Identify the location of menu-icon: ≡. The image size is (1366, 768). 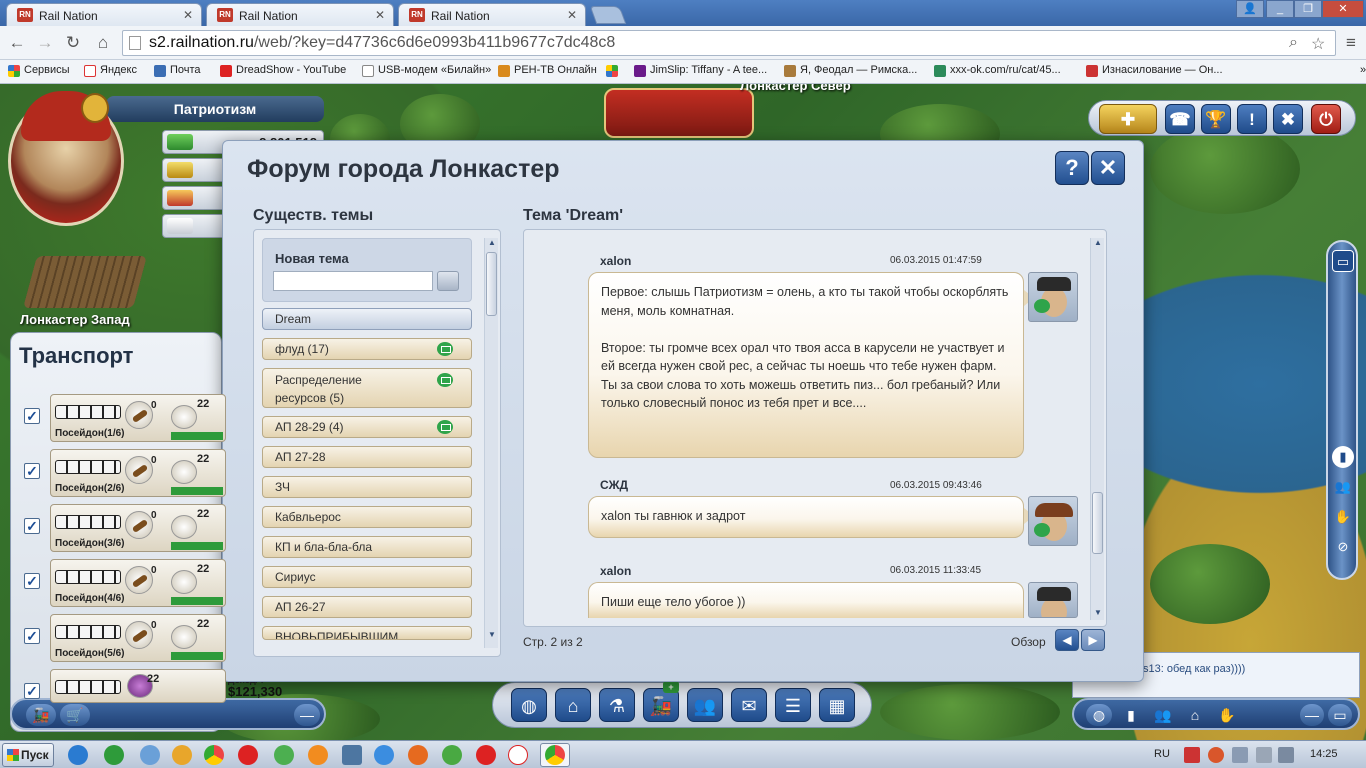
(1351, 43).